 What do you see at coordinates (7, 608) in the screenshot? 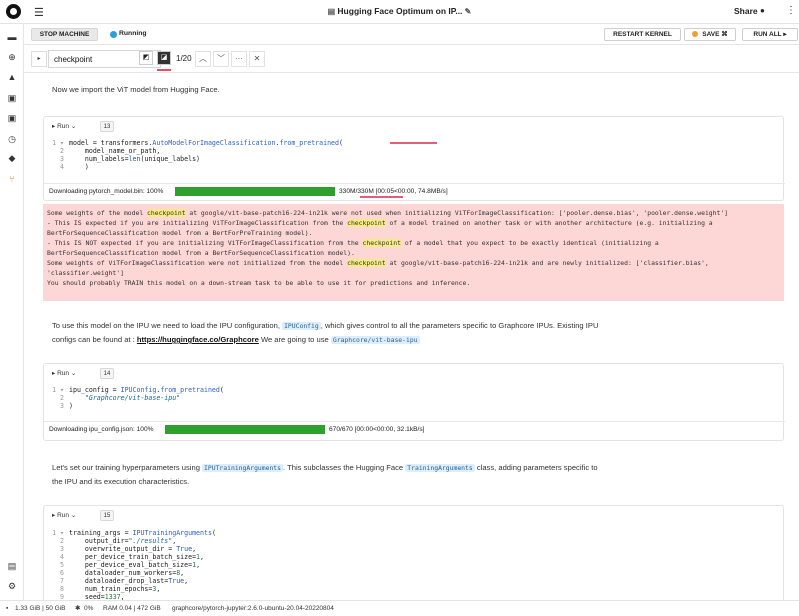
I see `disk-icon: ▪` at bounding box center [7, 608].